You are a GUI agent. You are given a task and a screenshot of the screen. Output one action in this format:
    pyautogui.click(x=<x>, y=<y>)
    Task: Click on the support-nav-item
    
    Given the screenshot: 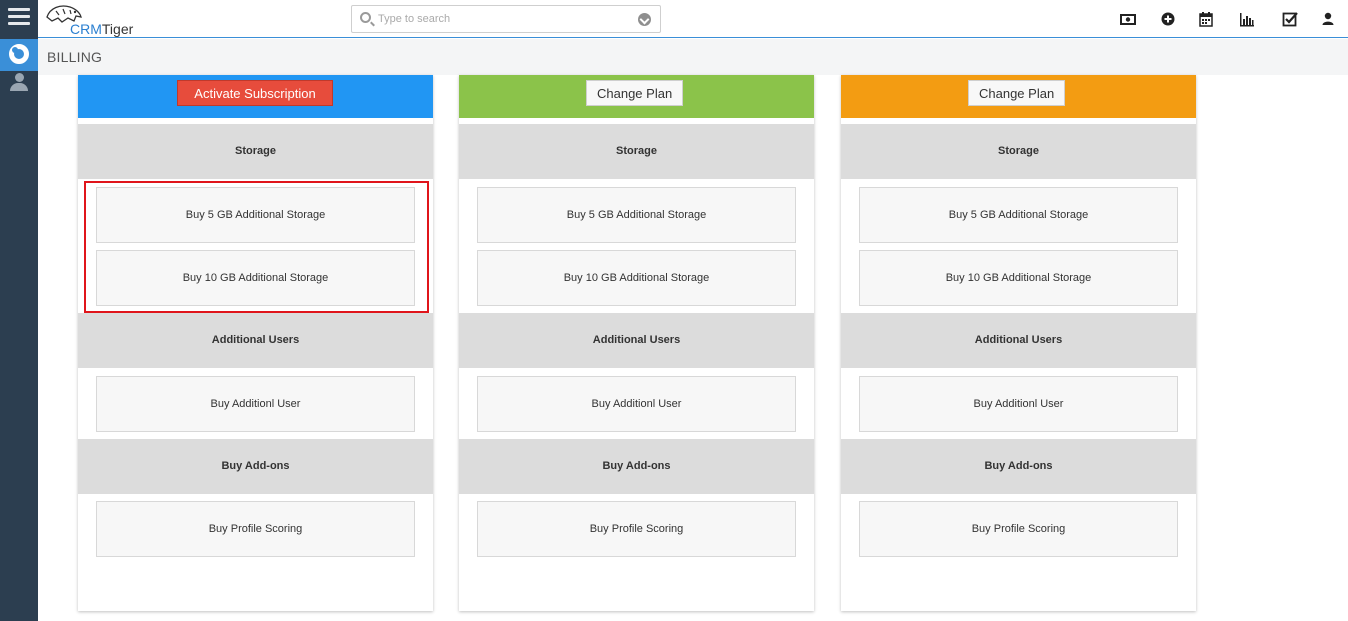 What is the action you would take?
    pyautogui.click(x=19, y=55)
    